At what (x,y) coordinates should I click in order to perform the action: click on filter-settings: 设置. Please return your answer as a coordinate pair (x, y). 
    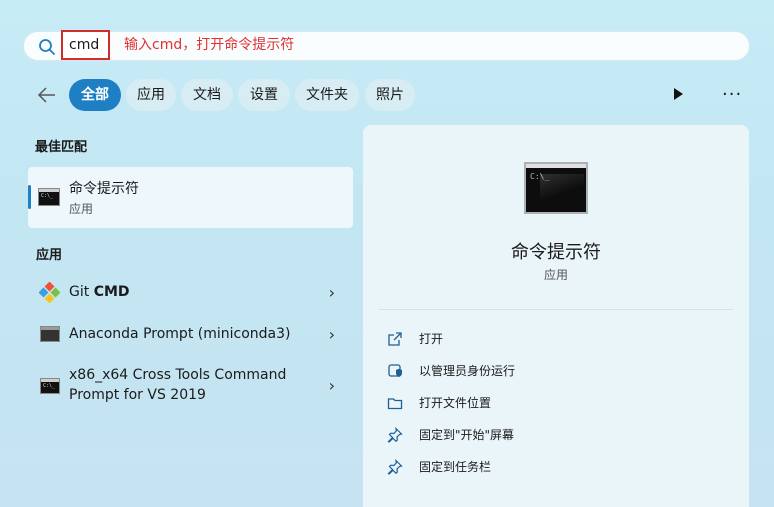
    Looking at the image, I should click on (264, 95).